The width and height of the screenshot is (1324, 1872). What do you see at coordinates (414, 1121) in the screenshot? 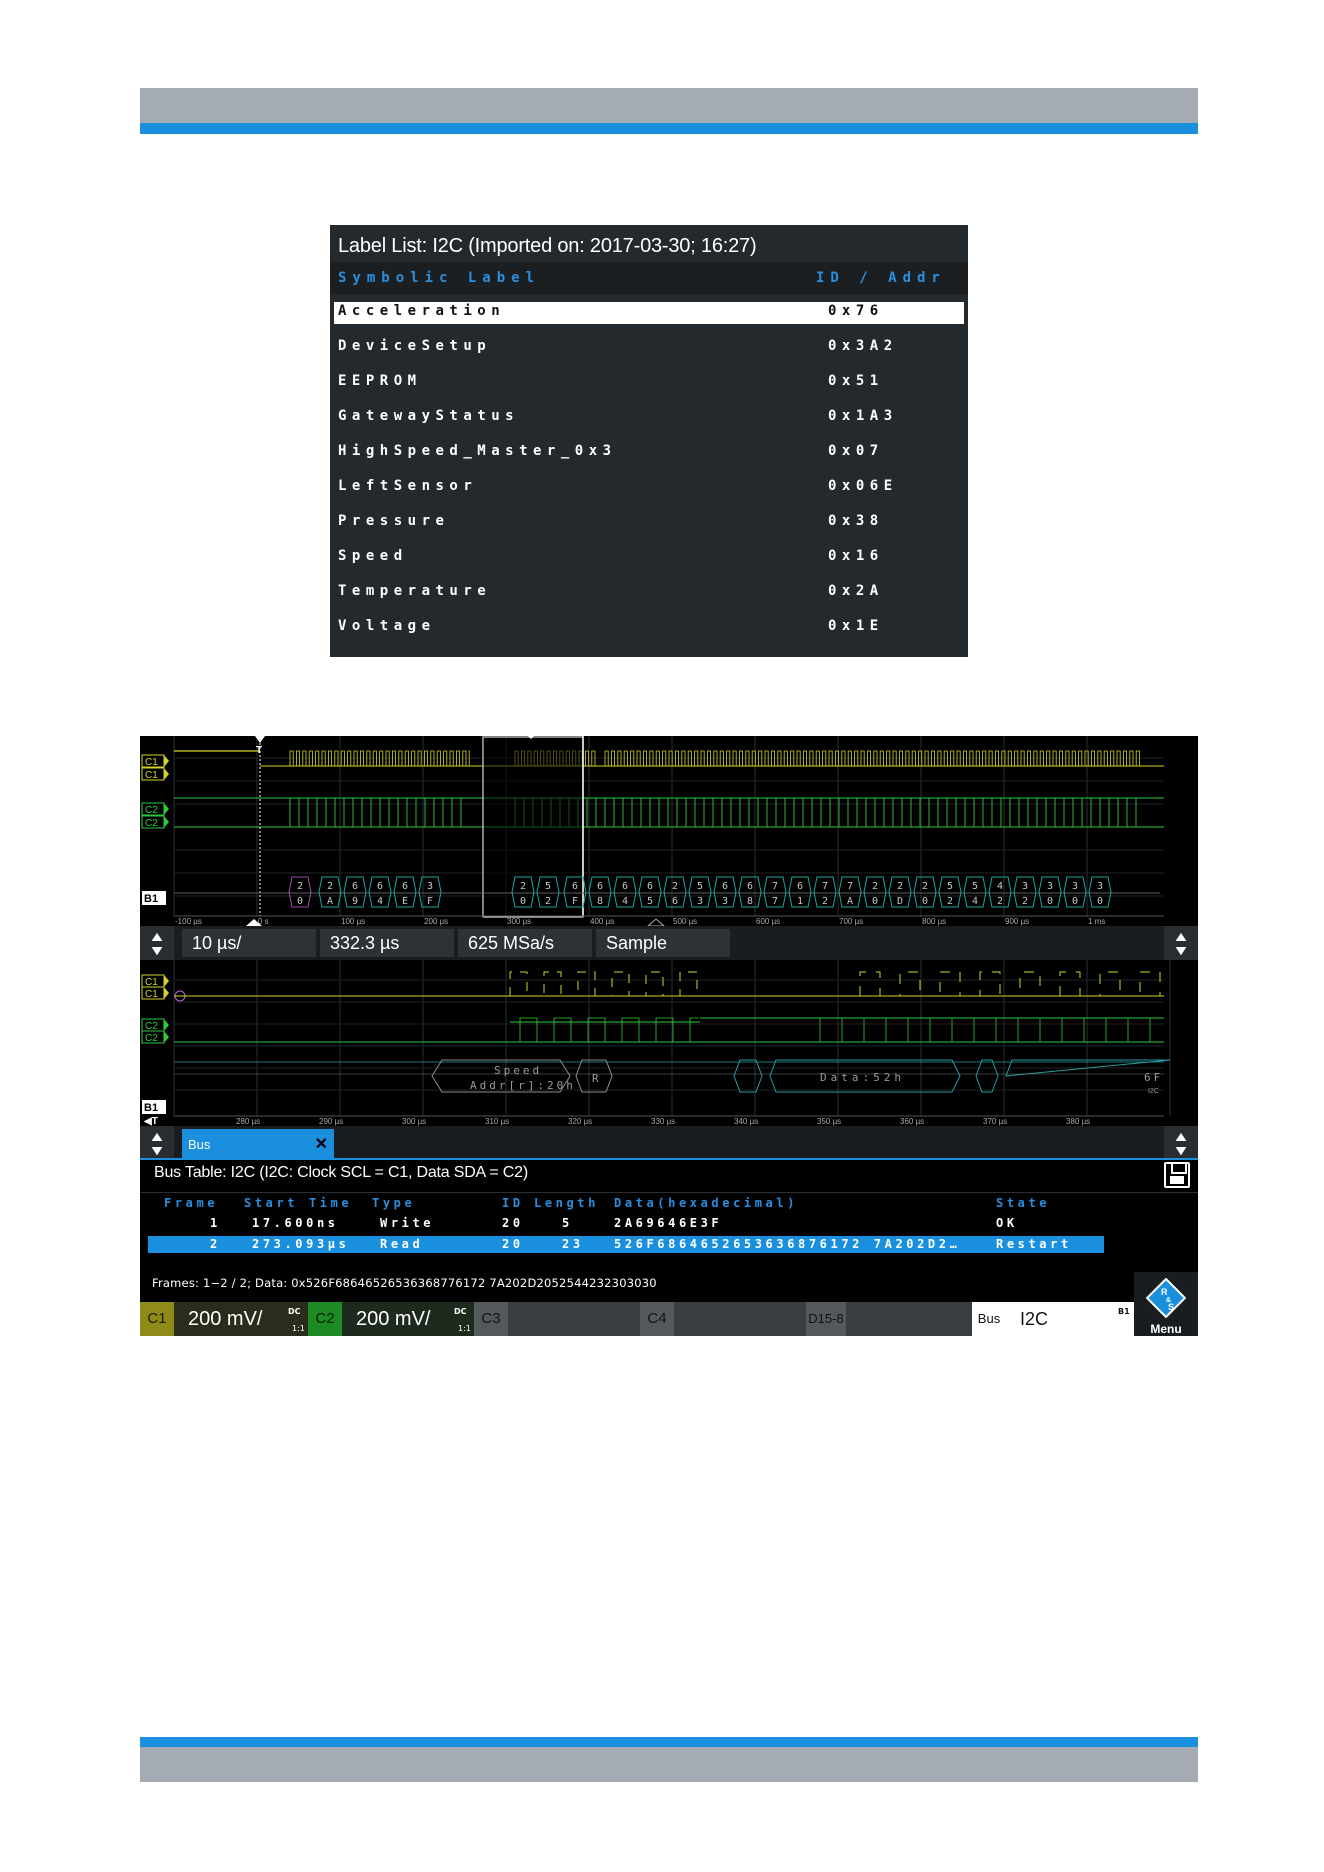
I see `time-tick-label: 300 µs` at bounding box center [414, 1121].